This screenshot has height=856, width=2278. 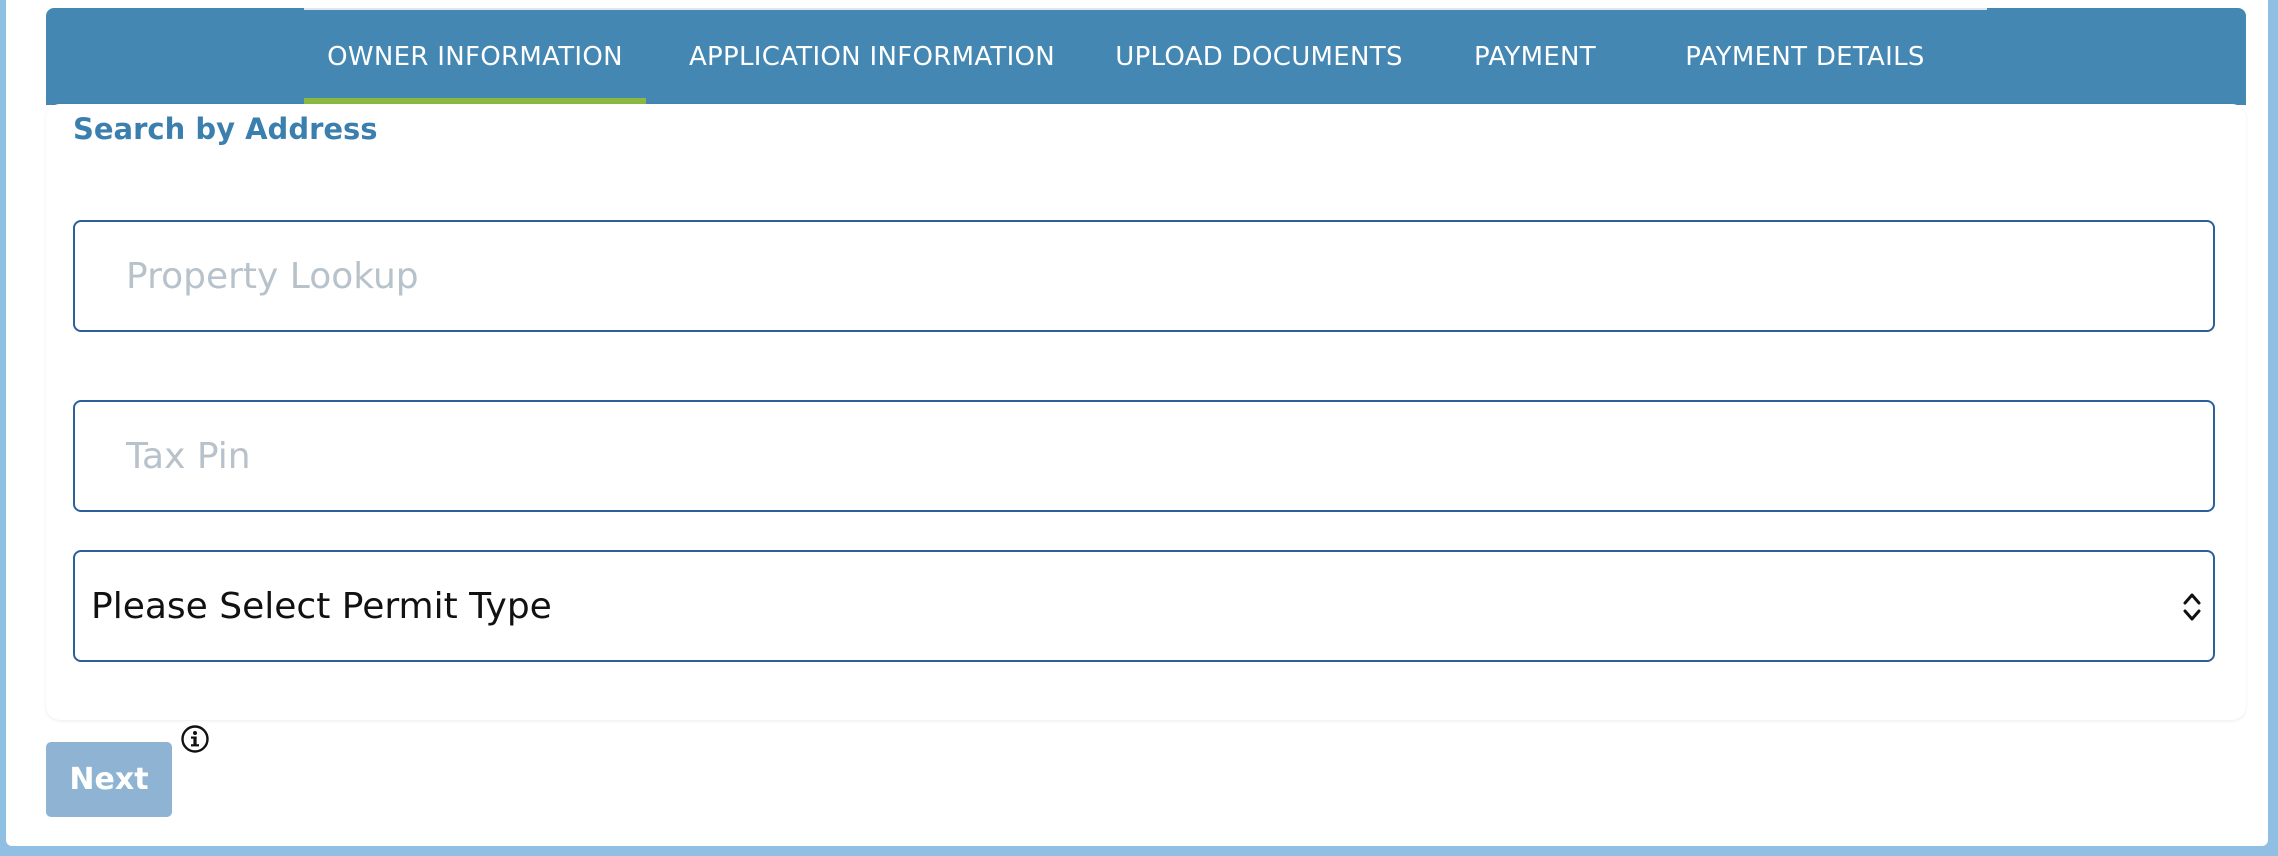 I want to click on tab-label: UPLOAD DOCUMENTS, so click(x=1259, y=56).